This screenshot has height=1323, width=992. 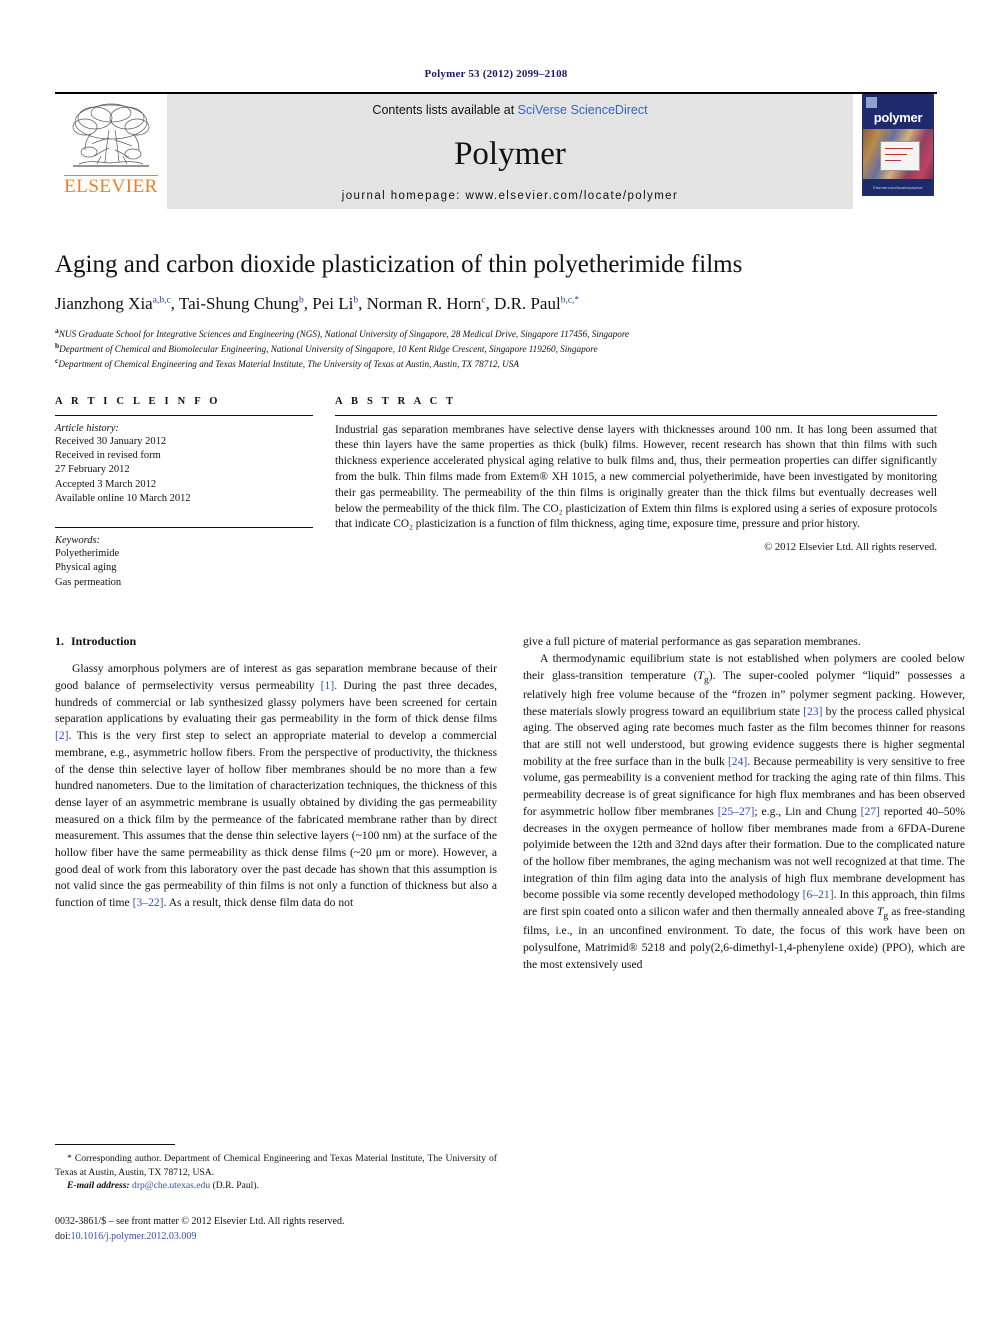 What do you see at coordinates (111, 186) in the screenshot?
I see `elsevier-wordmark: ELSEVIER` at bounding box center [111, 186].